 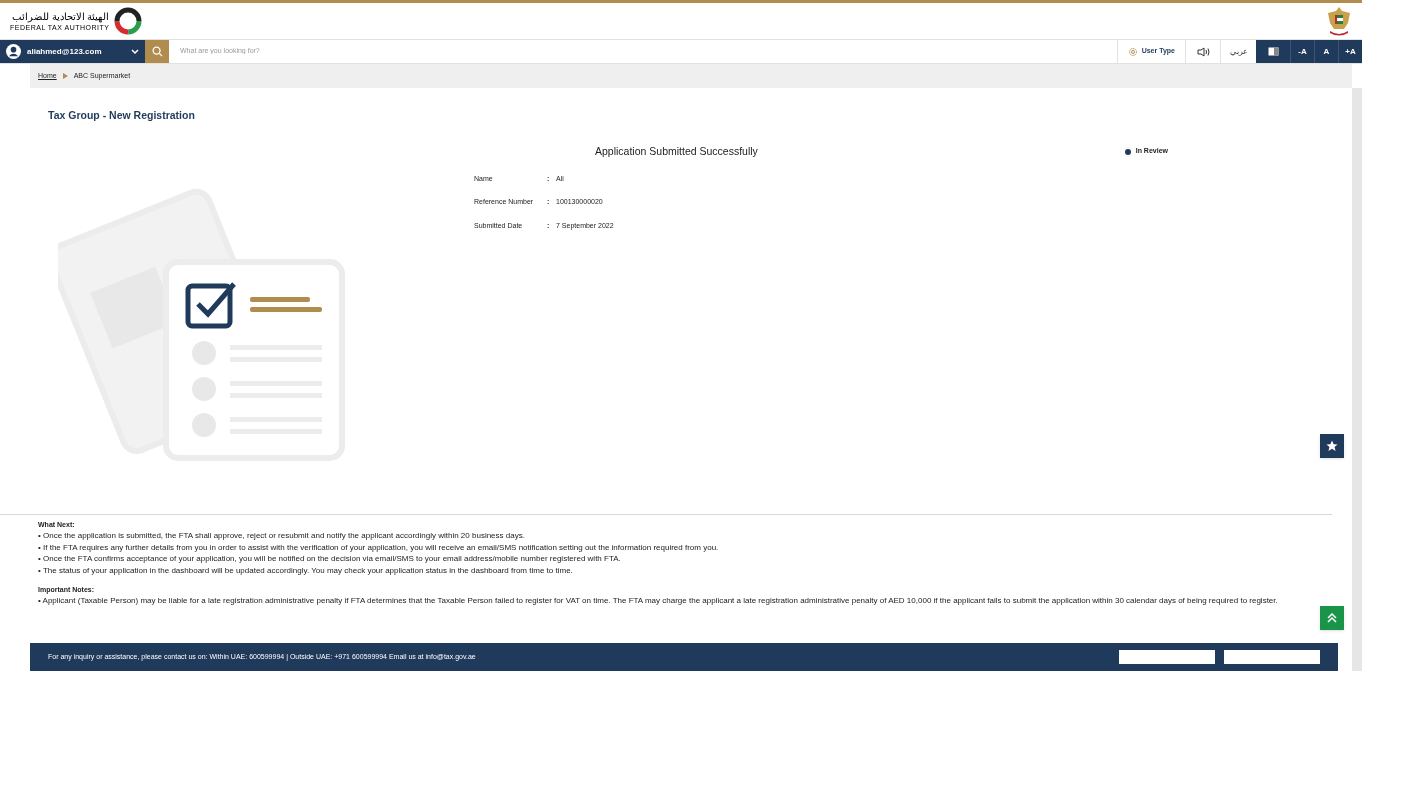 I want to click on user-menu: aliahmed@123.com, so click(x=72, y=51).